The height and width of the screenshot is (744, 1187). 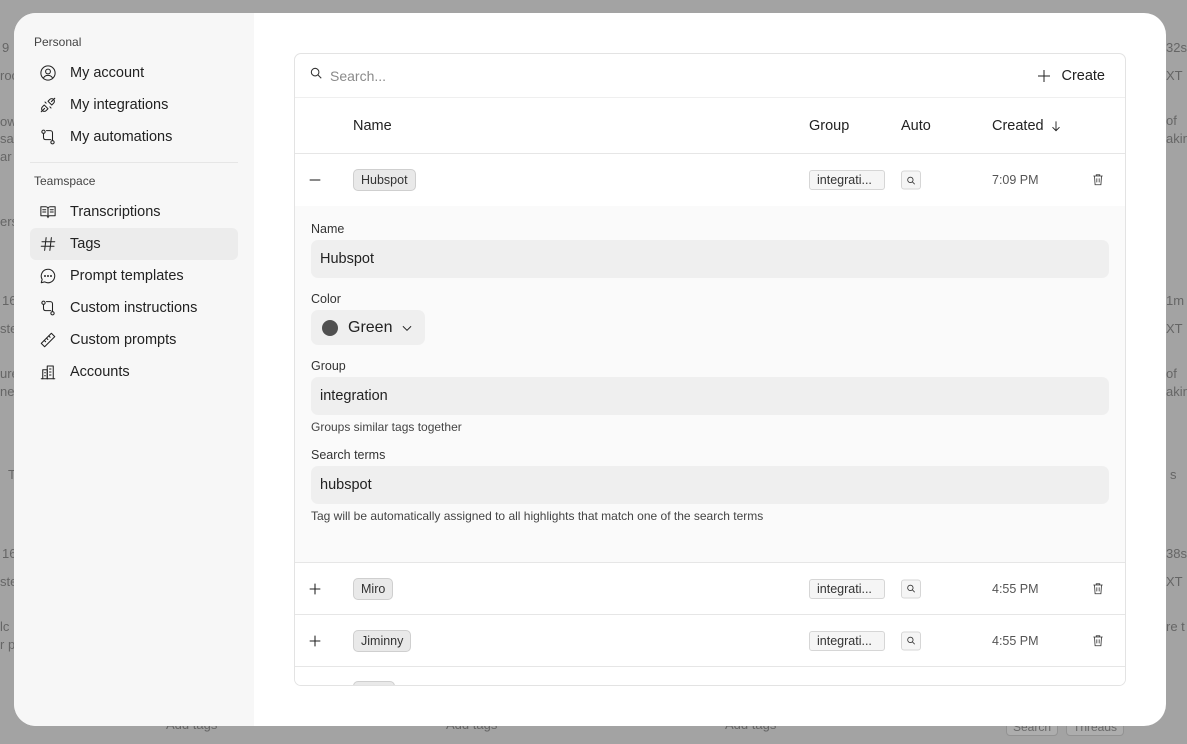 I want to click on sidebar-item-label: Custom instructions, so click(x=134, y=308).